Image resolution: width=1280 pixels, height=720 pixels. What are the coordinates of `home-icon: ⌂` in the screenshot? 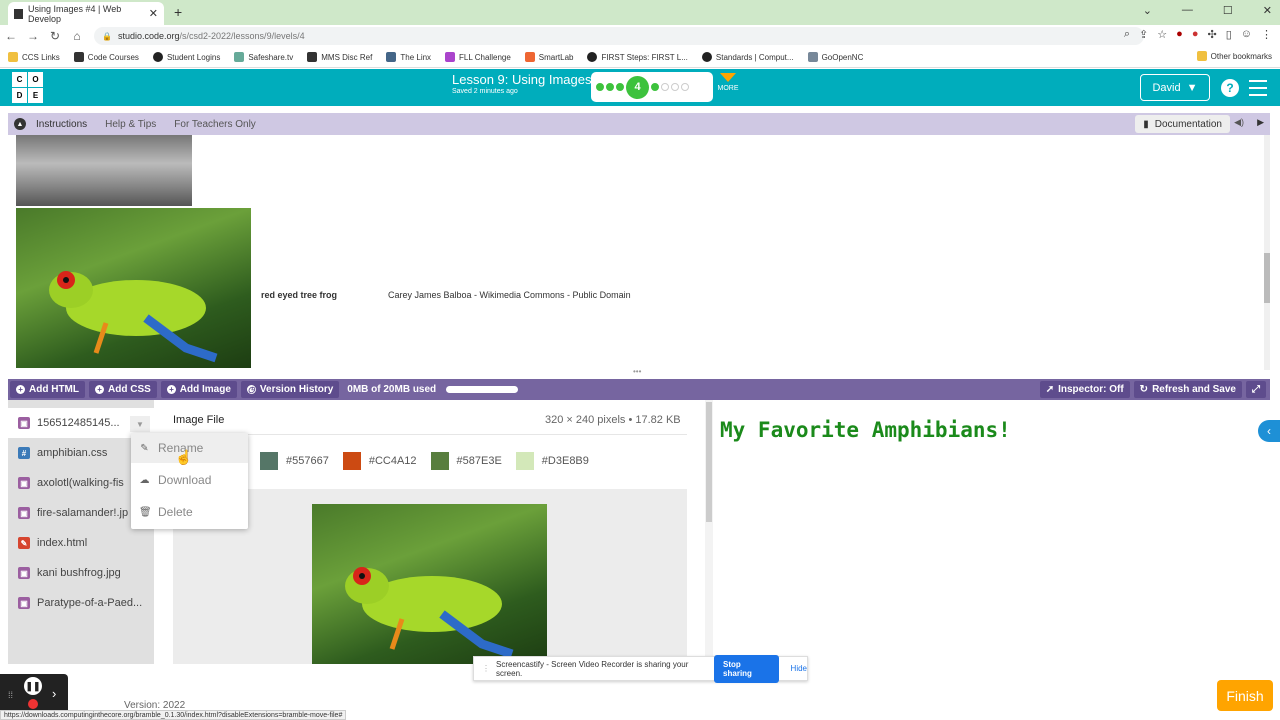 It's located at (77, 36).